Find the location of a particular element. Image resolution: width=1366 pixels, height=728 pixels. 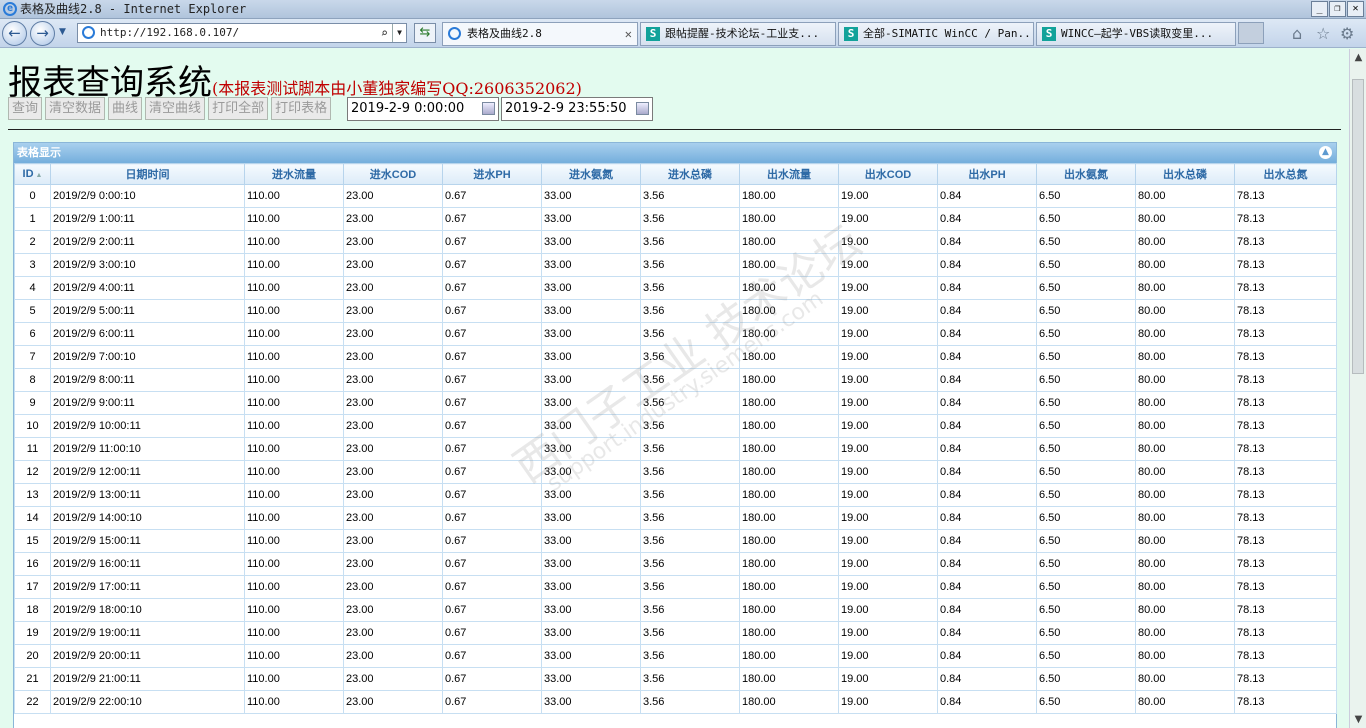

column-header: 出水氨氮 is located at coordinates (1086, 174).